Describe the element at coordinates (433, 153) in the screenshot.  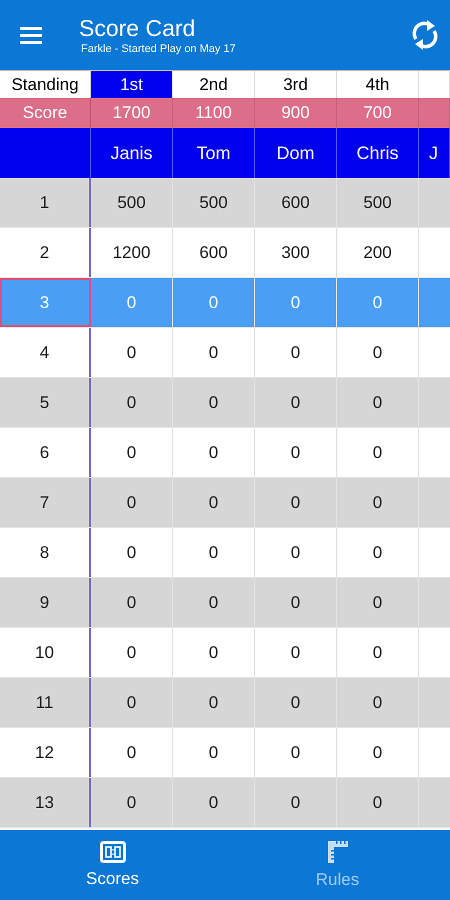
I see `player-name: J` at that location.